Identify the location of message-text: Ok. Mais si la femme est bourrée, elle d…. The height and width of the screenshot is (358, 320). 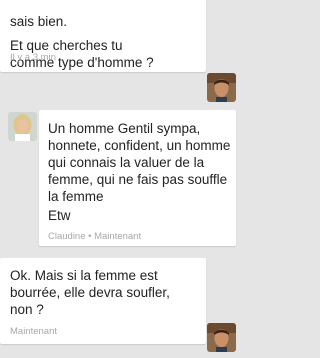
(90, 292).